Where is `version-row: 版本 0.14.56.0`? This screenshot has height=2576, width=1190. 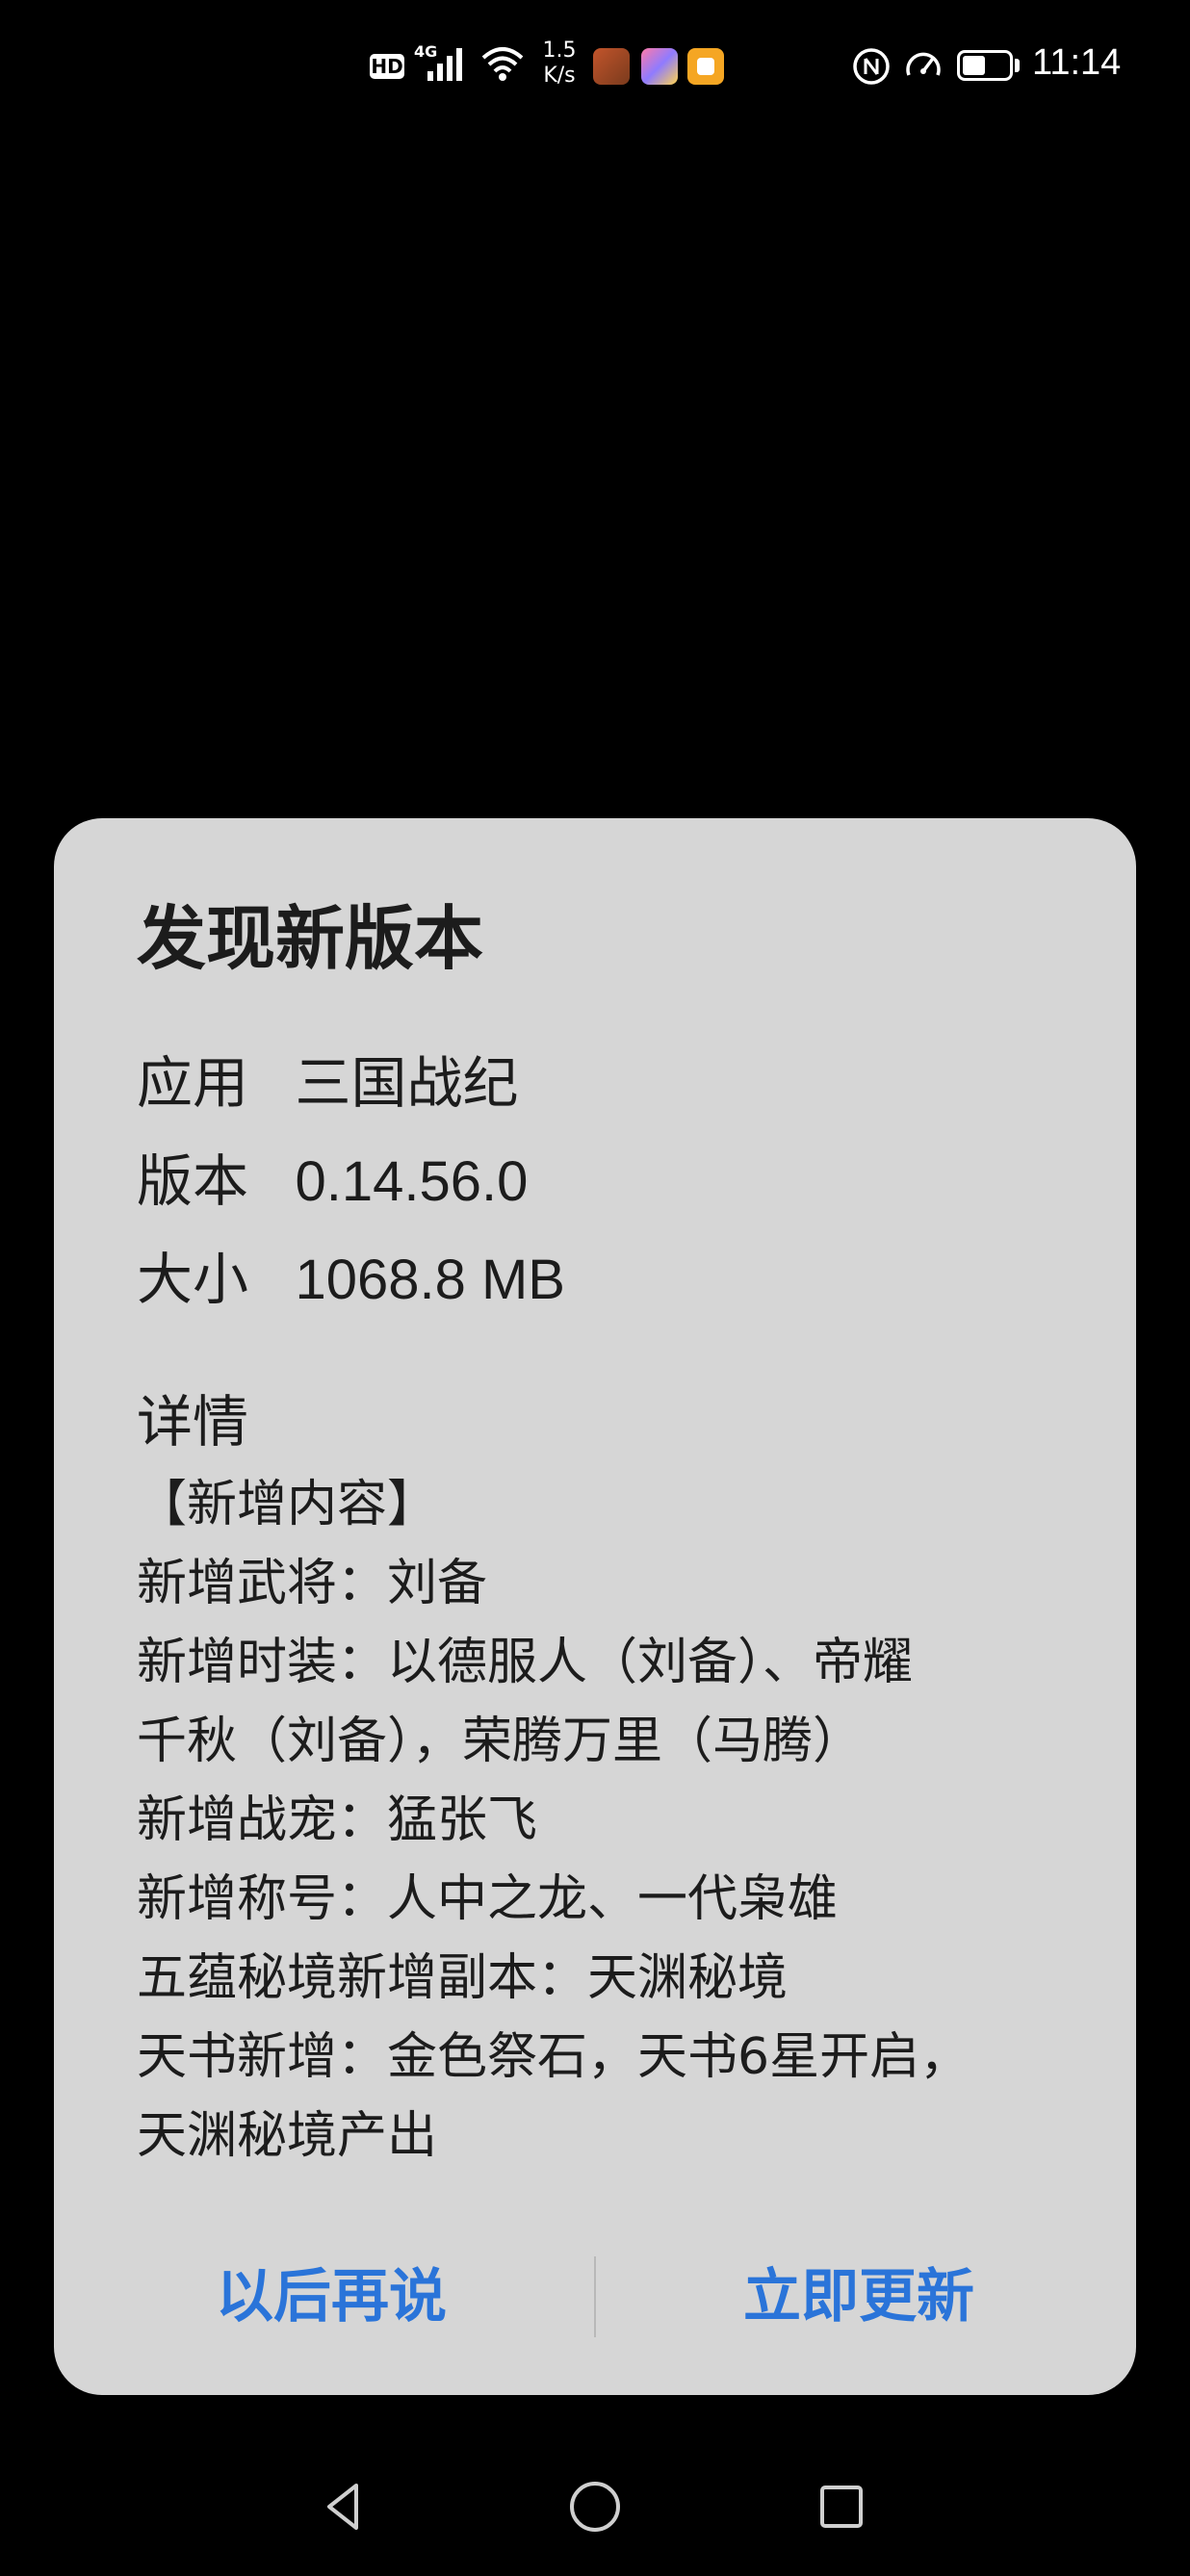
version-row: 版本 0.14.56.0 is located at coordinates (333, 1176).